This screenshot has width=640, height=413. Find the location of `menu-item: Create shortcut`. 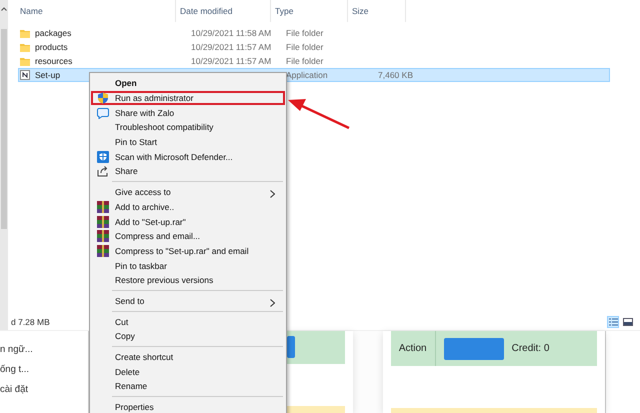

menu-item: Create shortcut is located at coordinates (188, 357).